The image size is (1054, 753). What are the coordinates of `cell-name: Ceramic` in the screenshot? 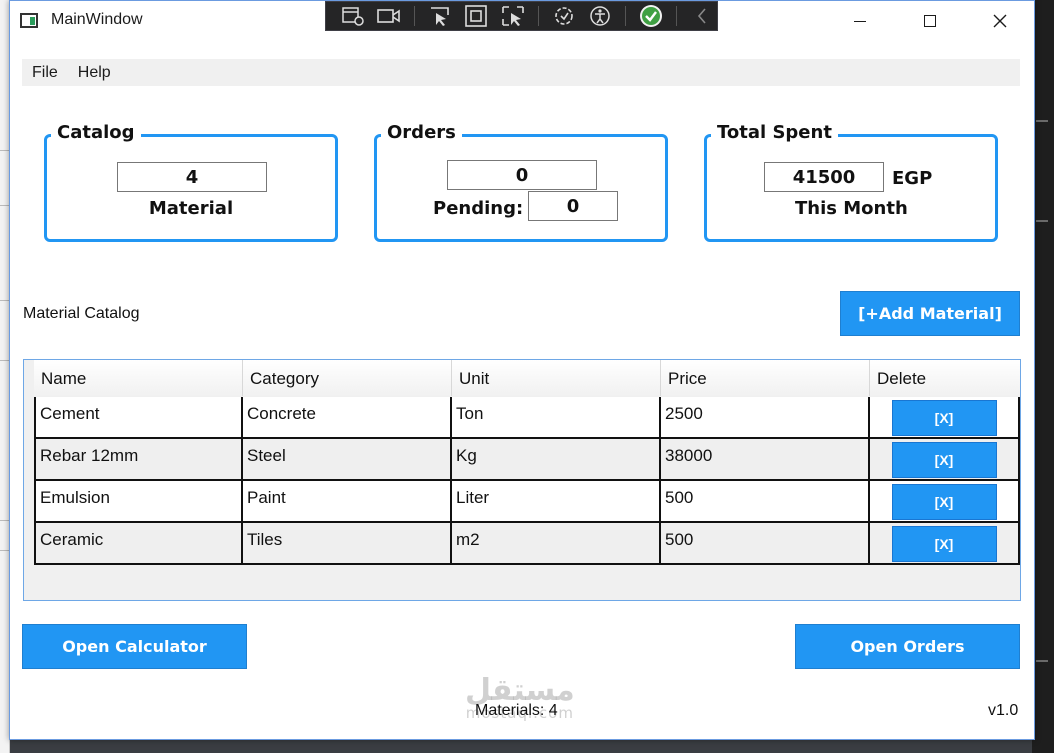 It's located at (138, 543).